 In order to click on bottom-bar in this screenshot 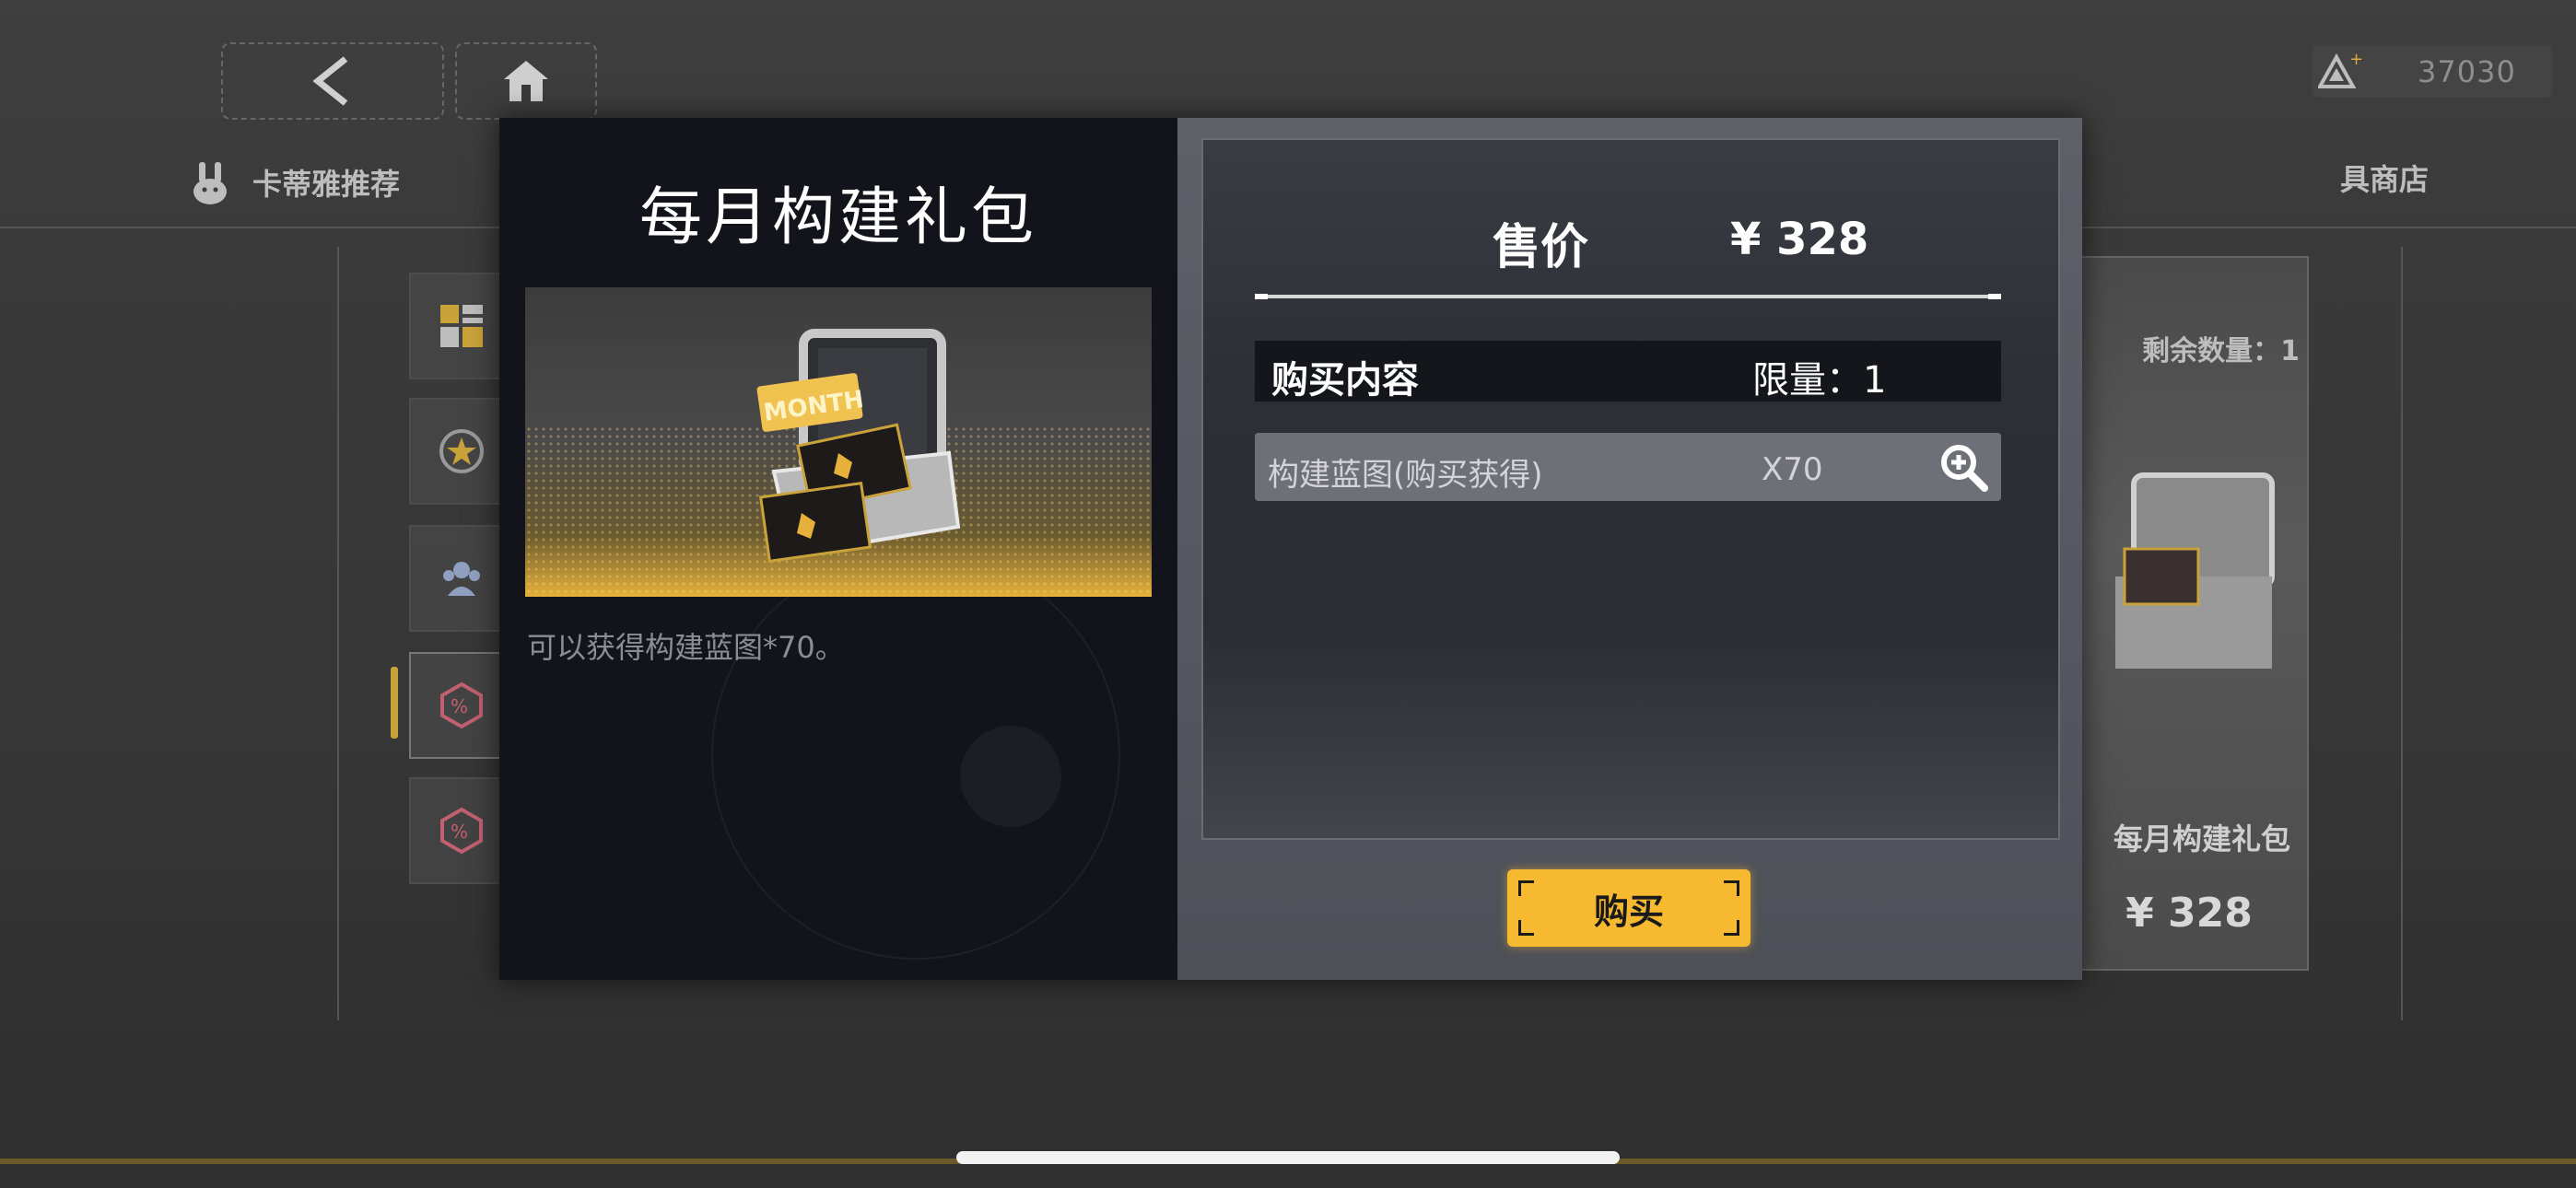, I will do `click(1288, 1119)`.